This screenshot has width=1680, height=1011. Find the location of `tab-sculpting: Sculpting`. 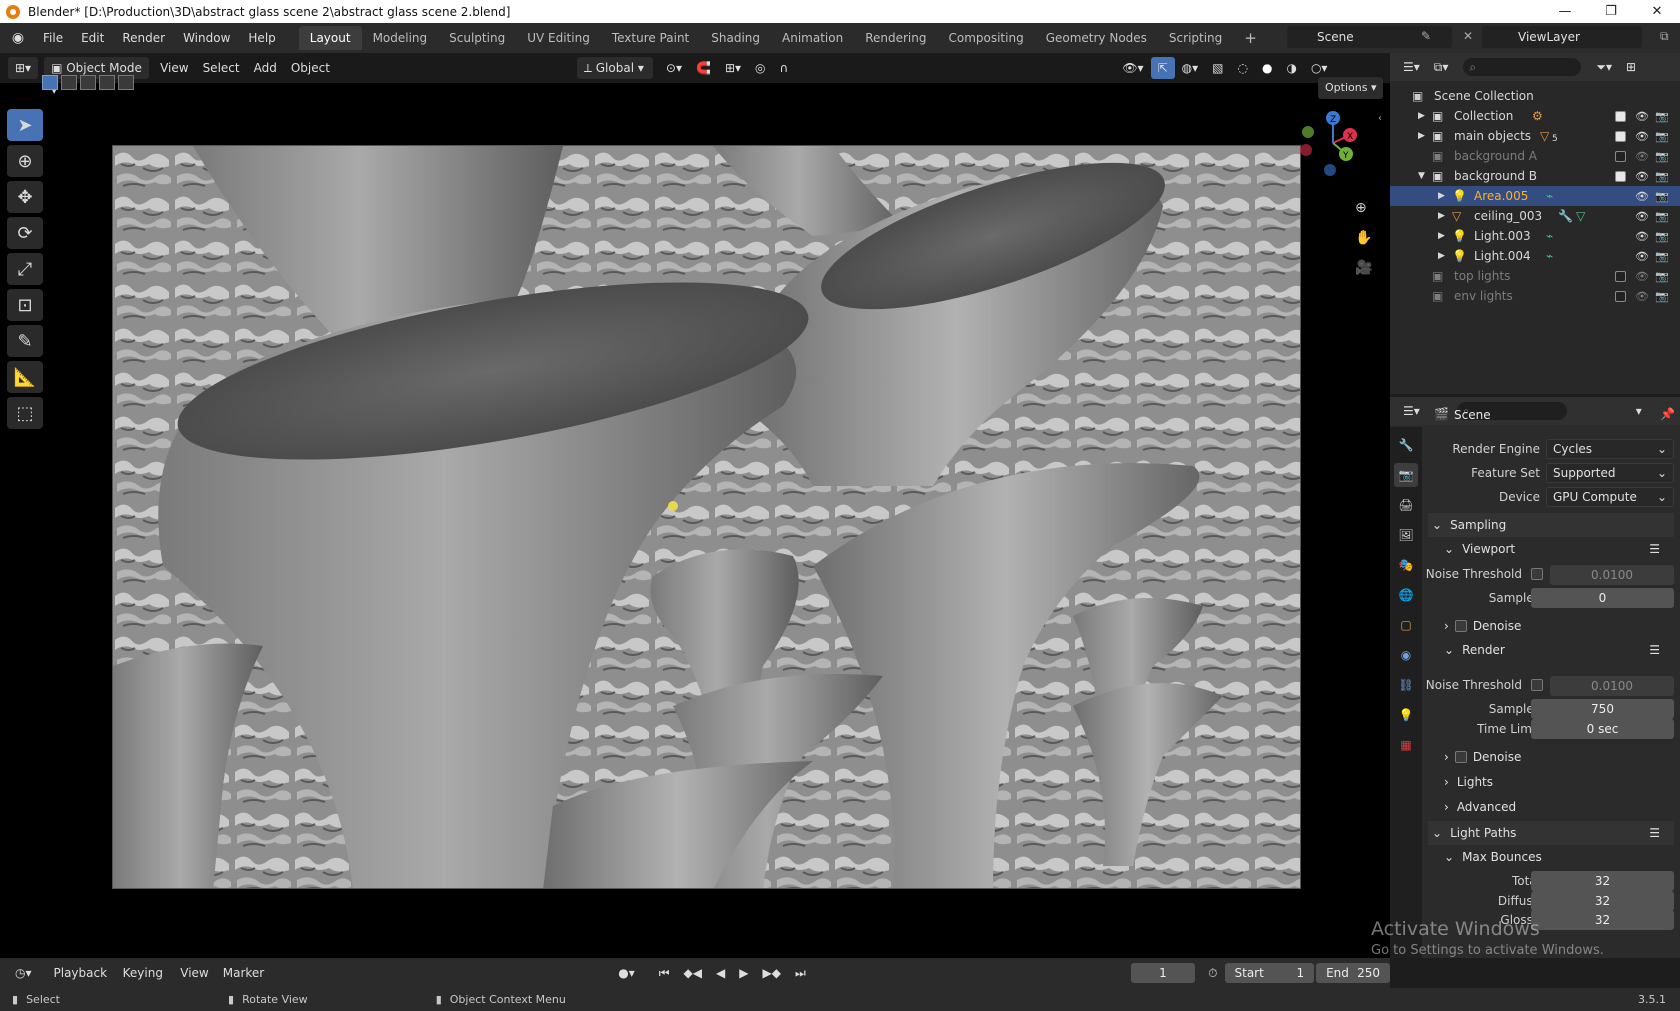

tab-sculpting: Sculpting is located at coordinates (477, 38).